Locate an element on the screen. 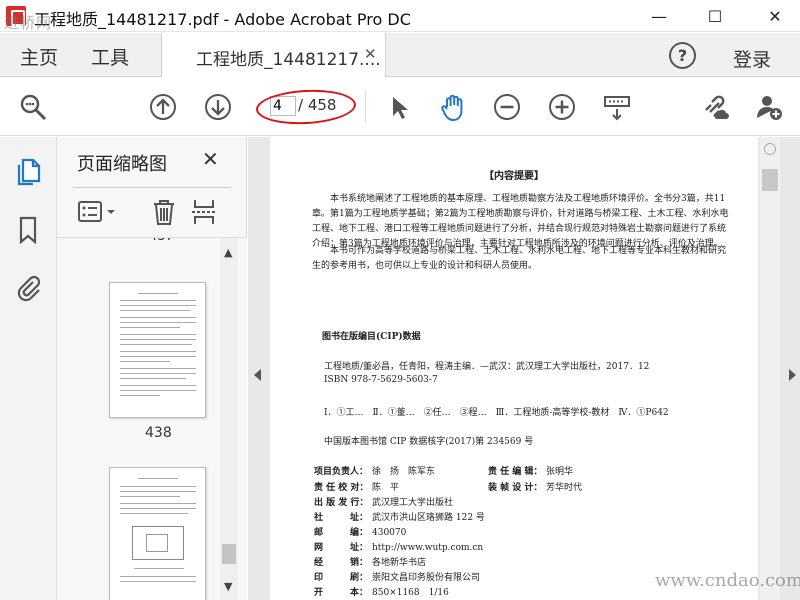  previous-page-icon is located at coordinates (163, 107).